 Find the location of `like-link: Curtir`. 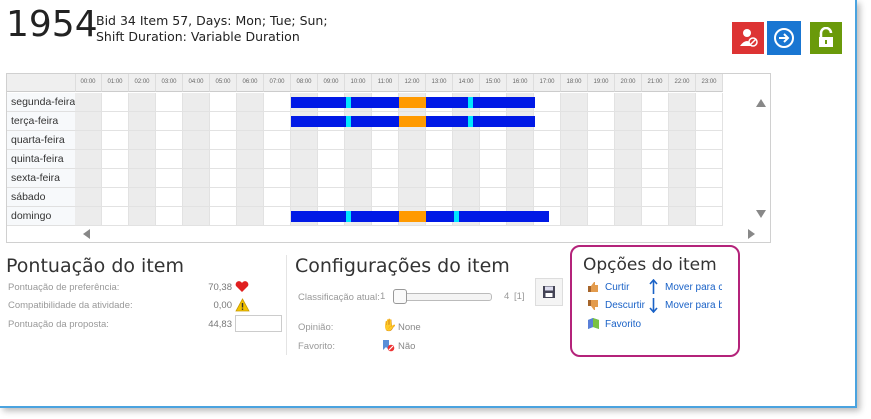

like-link: Curtir is located at coordinates (617, 287).